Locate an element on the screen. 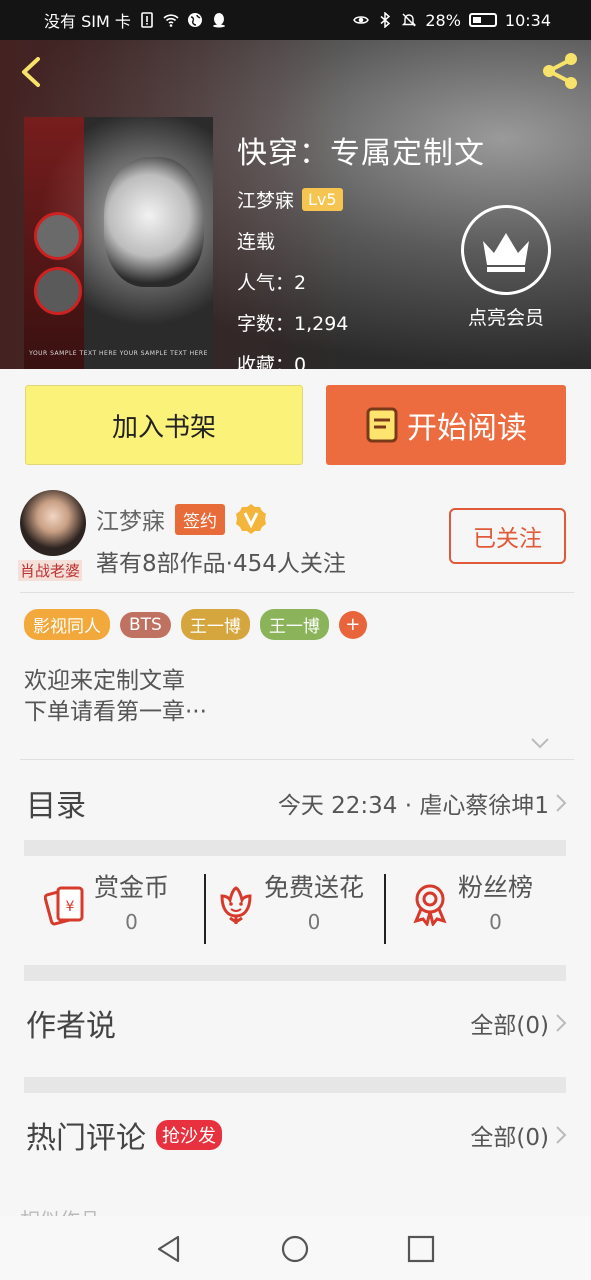  qq-icon is located at coordinates (218, 20).